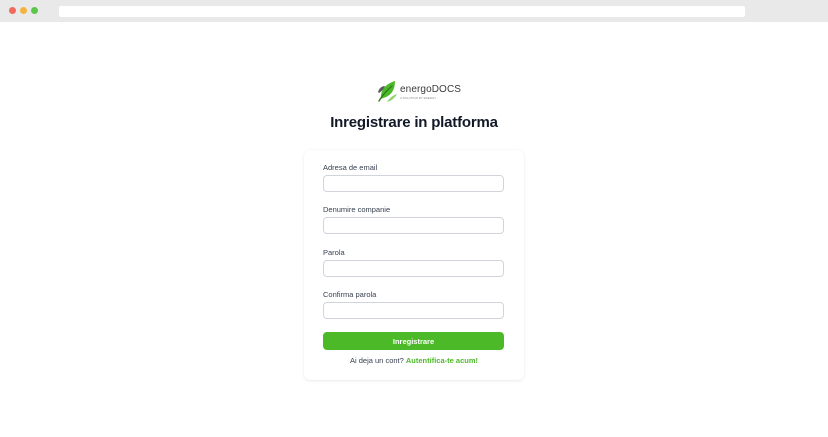 The height and width of the screenshot is (437, 828). Describe the element at coordinates (413, 341) in the screenshot. I see `register-button: Inregistrare` at that location.